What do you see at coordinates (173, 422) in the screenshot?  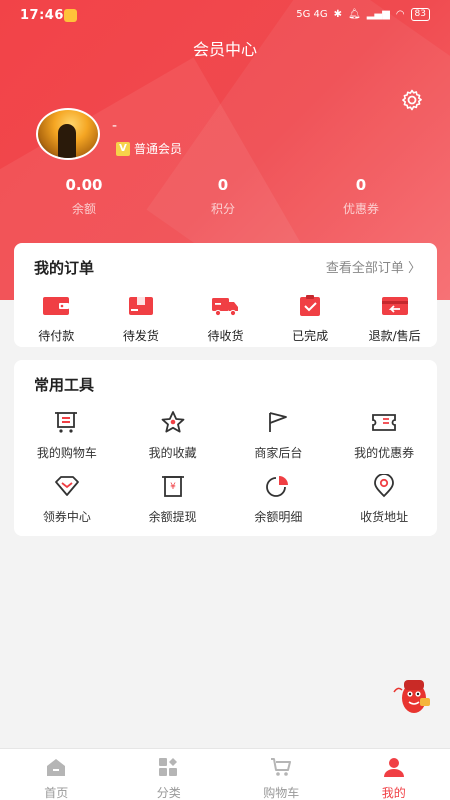 I see `star-icon` at bounding box center [173, 422].